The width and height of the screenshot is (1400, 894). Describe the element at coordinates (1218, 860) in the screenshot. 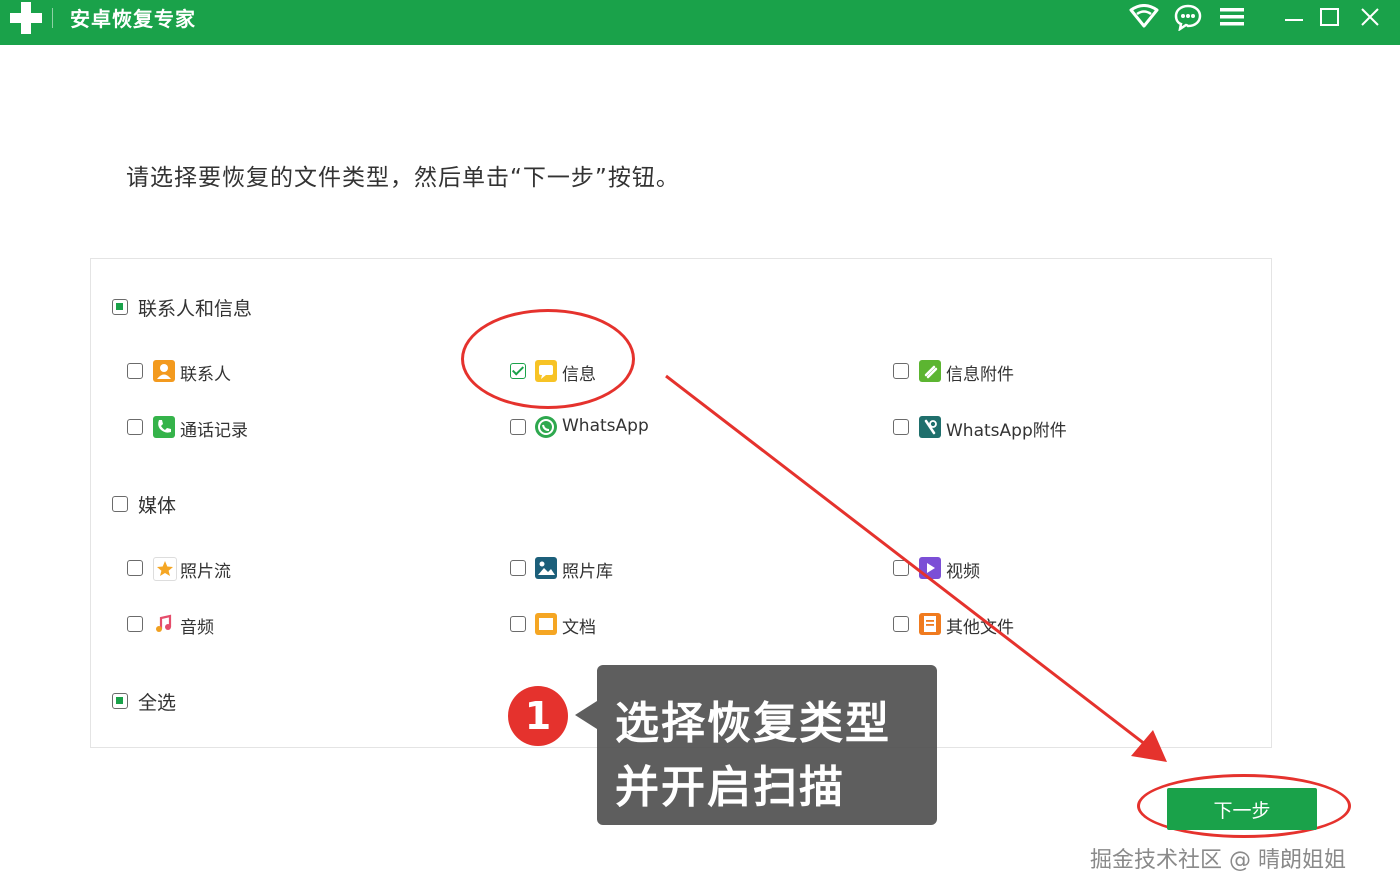

I see `watermark-text: 掘金技术社区 @ 晴朗姐姐` at that location.